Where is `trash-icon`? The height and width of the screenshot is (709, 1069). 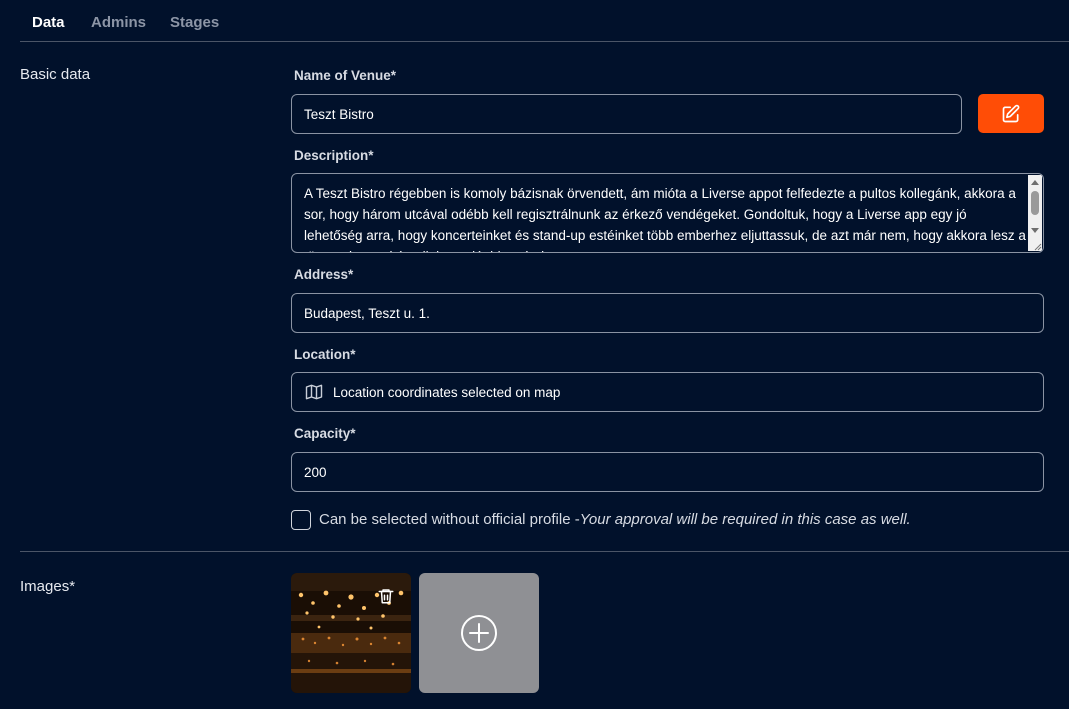 trash-icon is located at coordinates (386, 596).